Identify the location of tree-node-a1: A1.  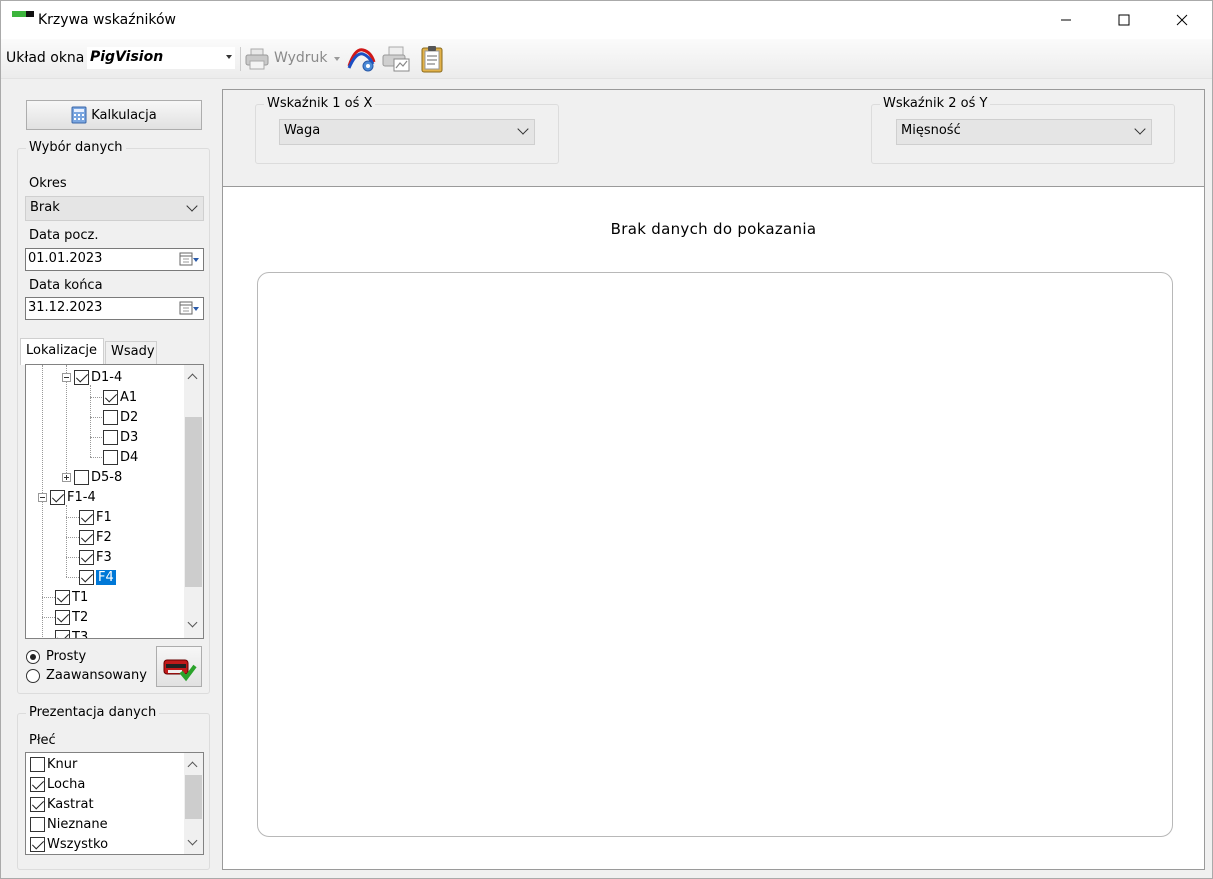
(120, 397).